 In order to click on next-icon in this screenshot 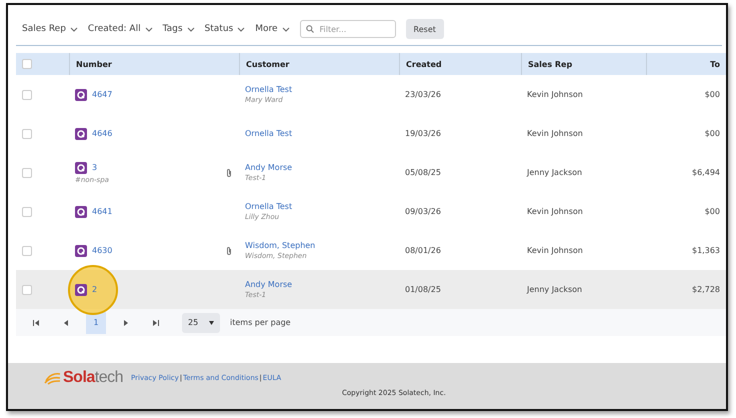, I will do `click(126, 323)`.